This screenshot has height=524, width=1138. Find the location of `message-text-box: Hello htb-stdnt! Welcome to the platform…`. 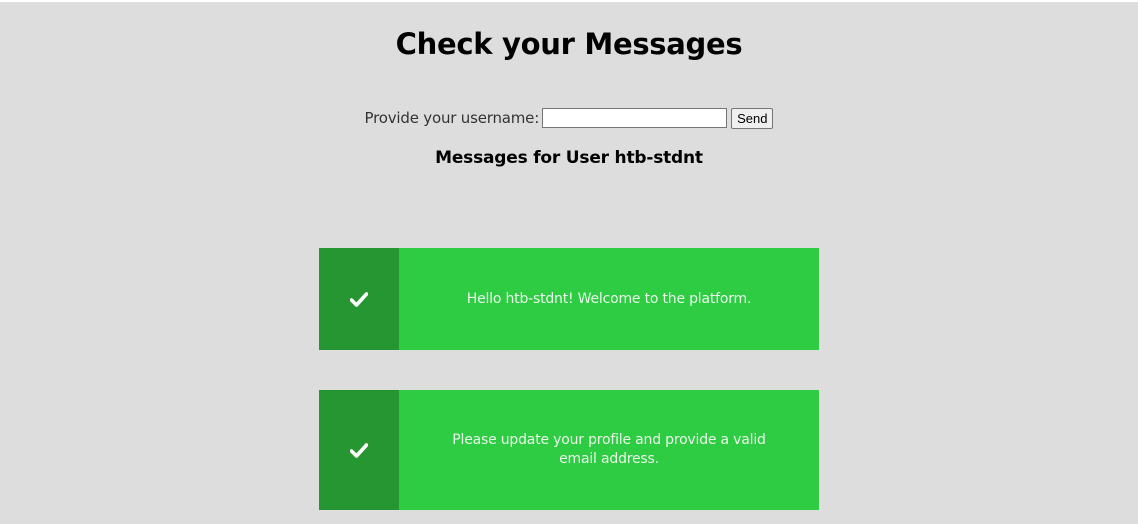

message-text-box: Hello htb-stdnt! Welcome to the platform… is located at coordinates (609, 299).